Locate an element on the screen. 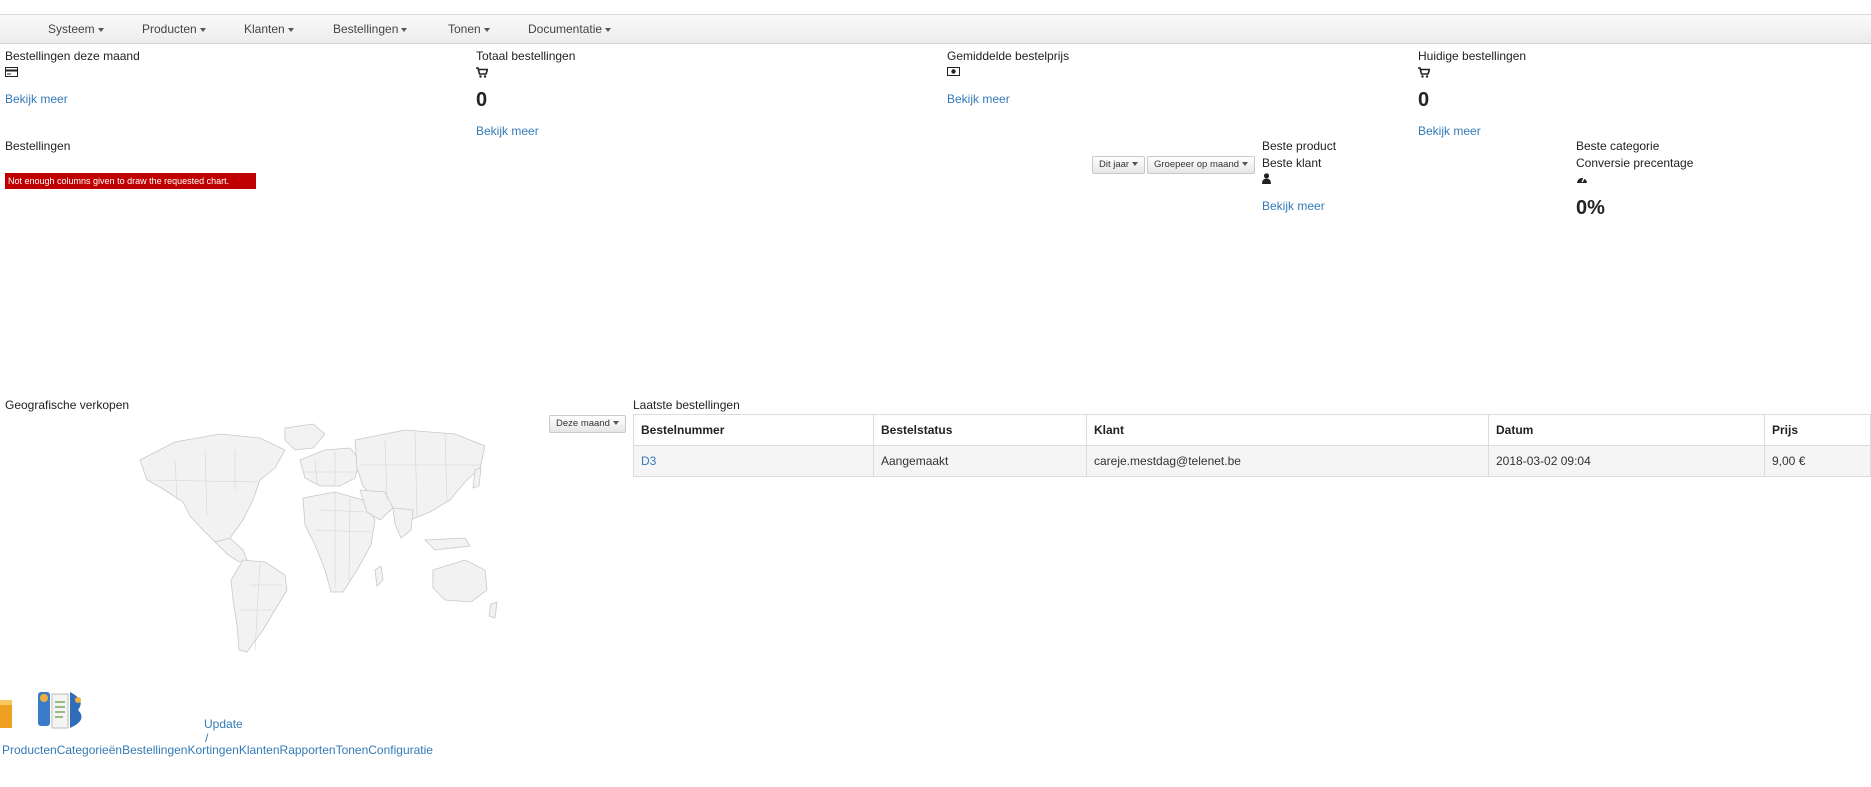 Image resolution: width=1871 pixels, height=787 pixels. world-map is located at coordinates (318, 538).